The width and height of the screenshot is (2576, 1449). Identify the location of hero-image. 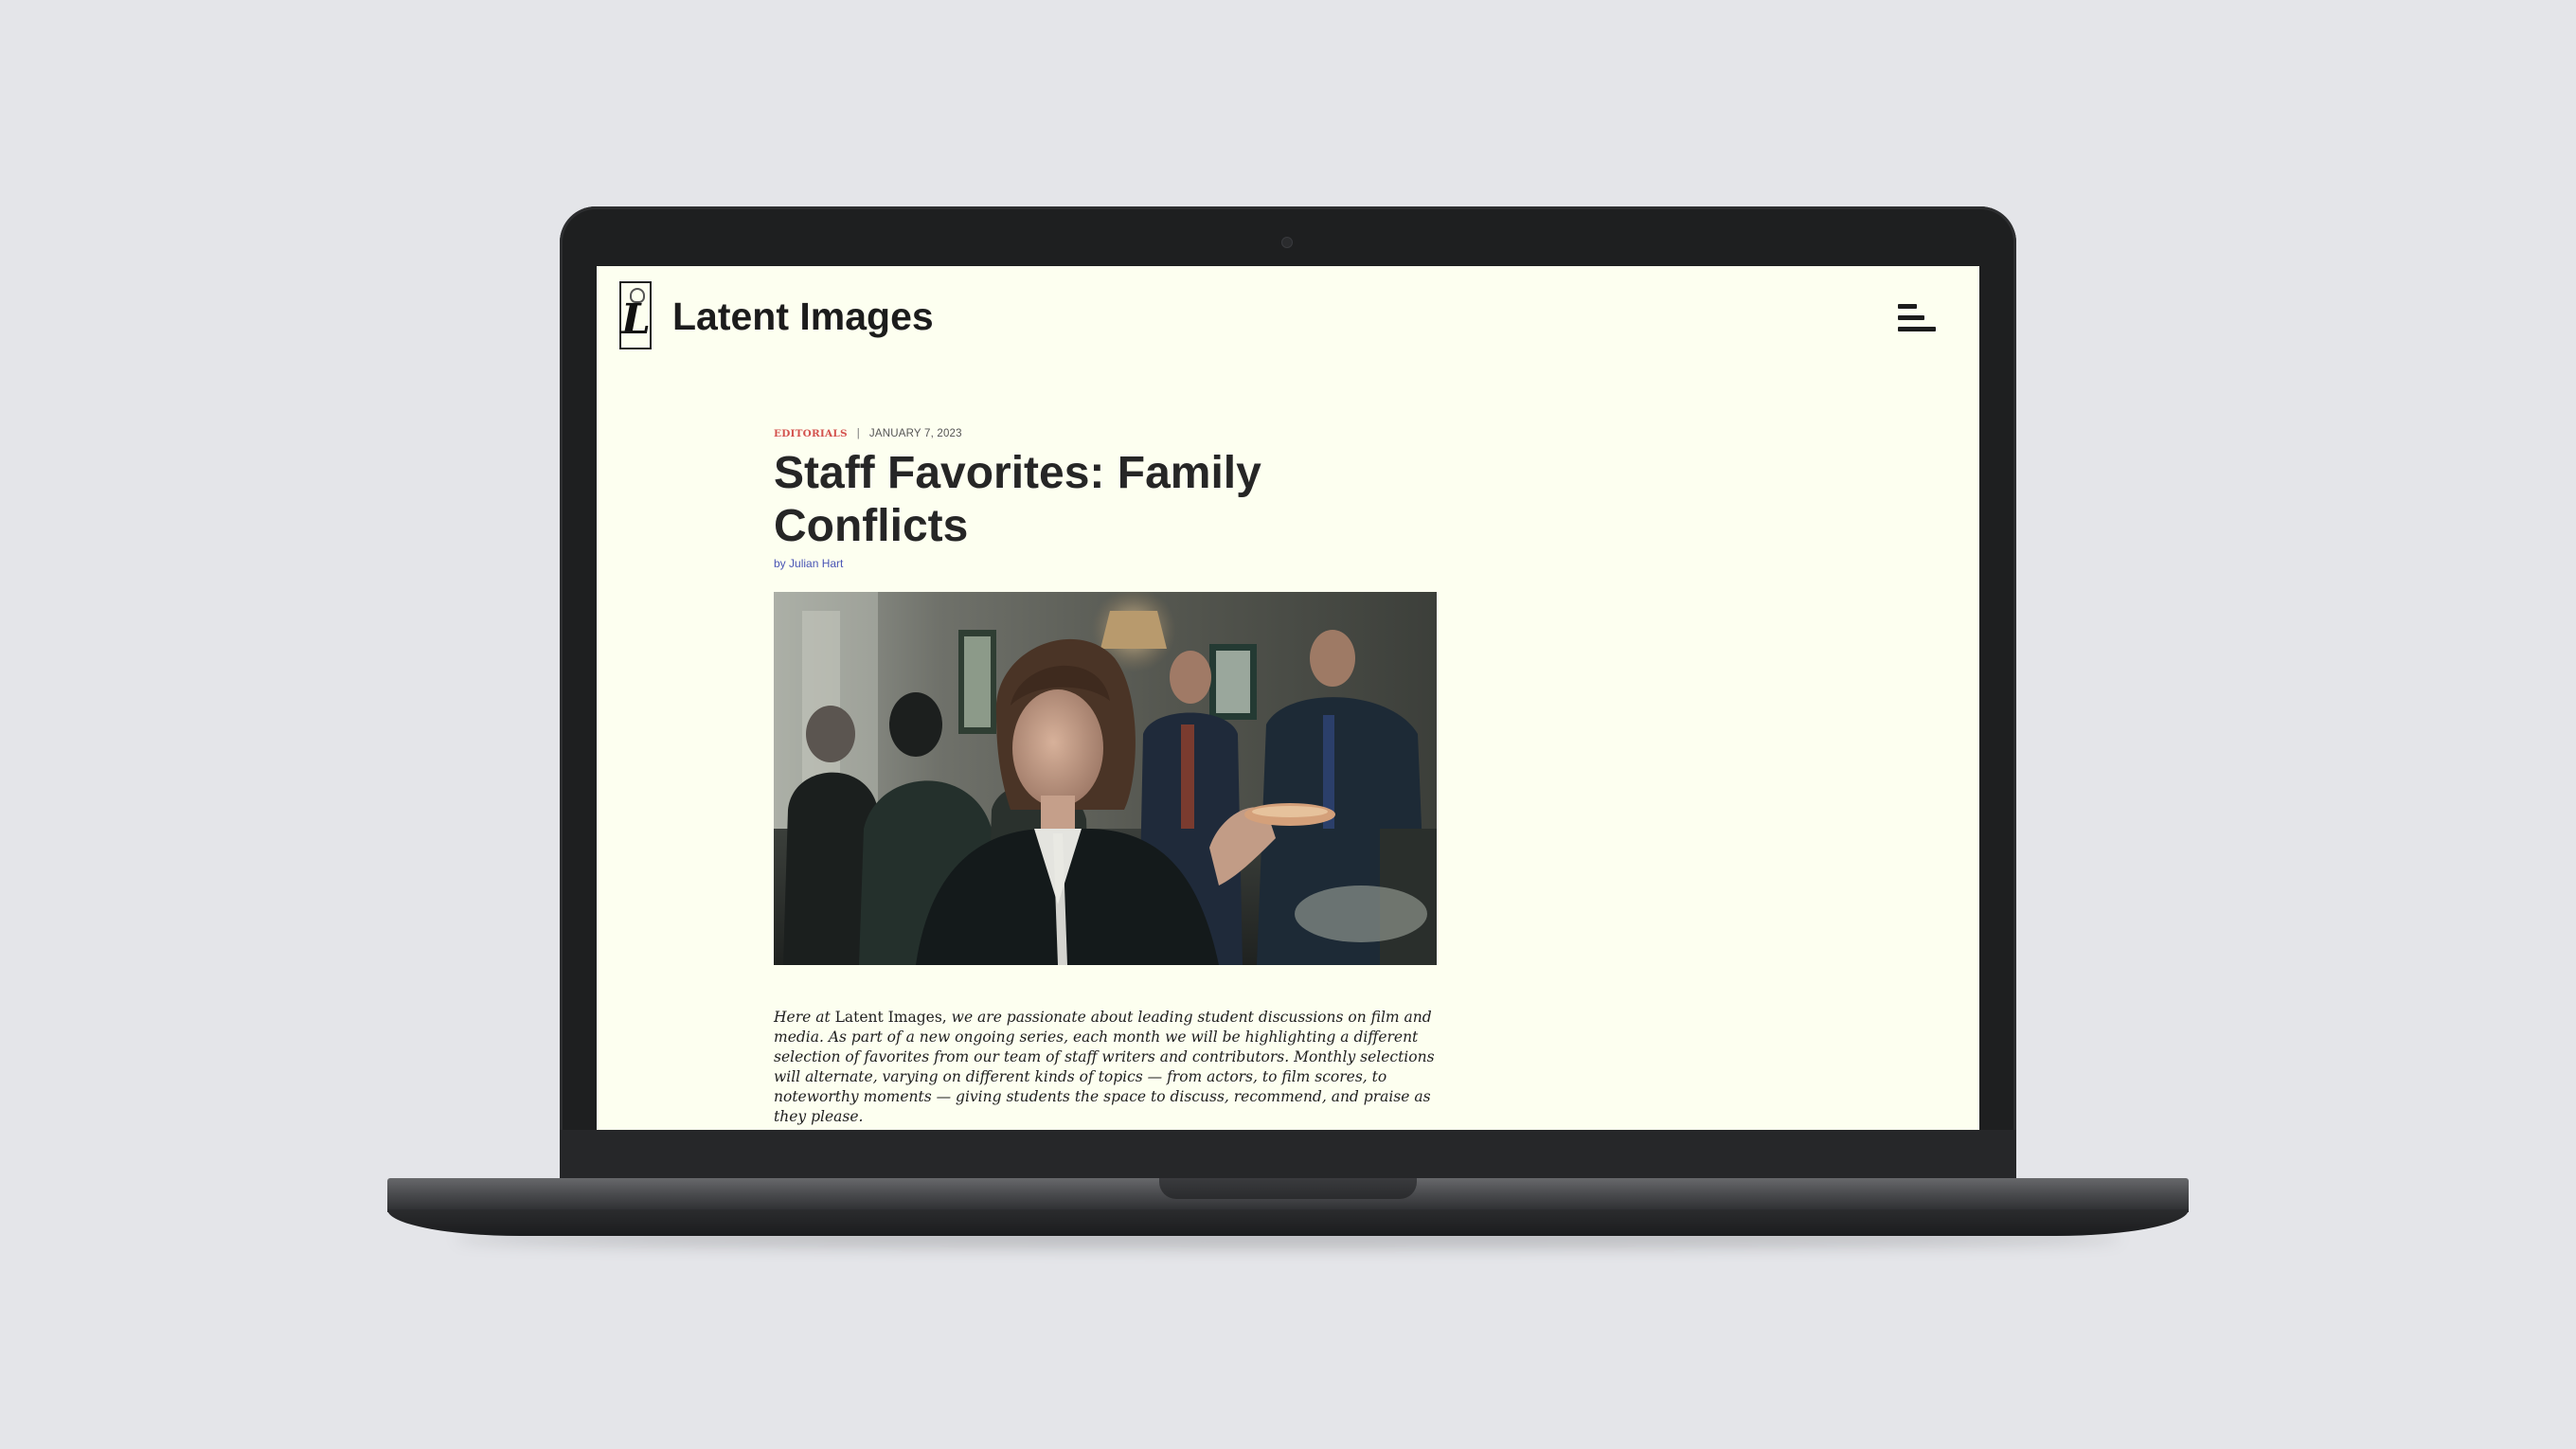
(1105, 778).